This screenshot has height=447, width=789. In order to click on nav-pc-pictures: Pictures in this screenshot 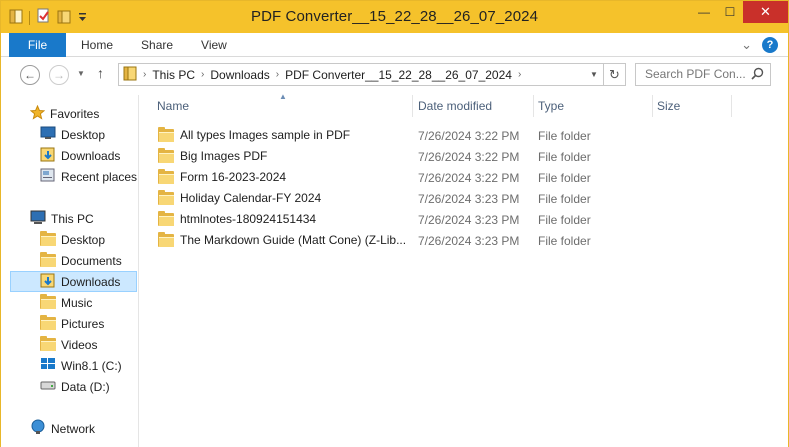, I will do `click(72, 323)`.